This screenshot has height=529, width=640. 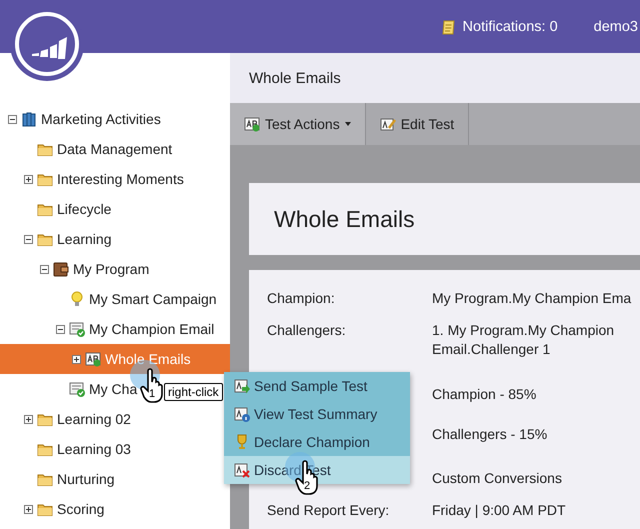 I want to click on field-value: Champion - 85%, so click(x=485, y=394).